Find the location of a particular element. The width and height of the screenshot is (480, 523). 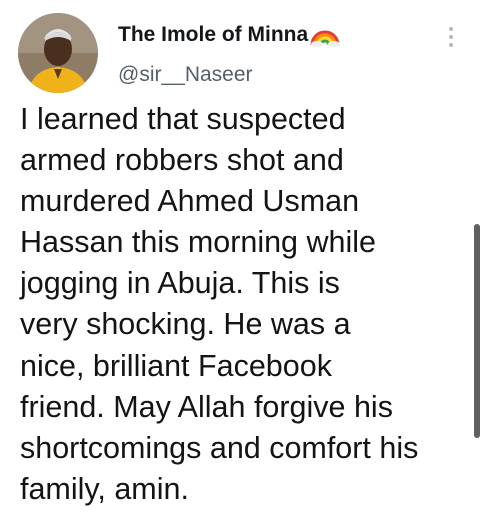

tweet-line: armed robbers shot and is located at coordinates (182, 160).